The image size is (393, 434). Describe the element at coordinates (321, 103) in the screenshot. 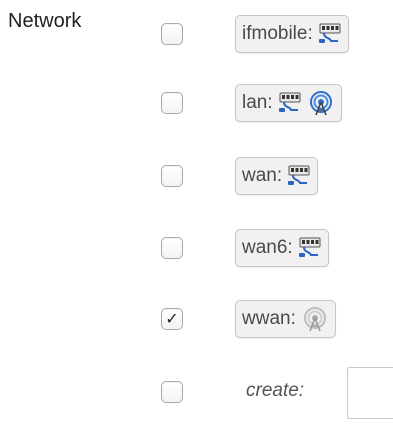

I see `wireless-active-icon` at that location.